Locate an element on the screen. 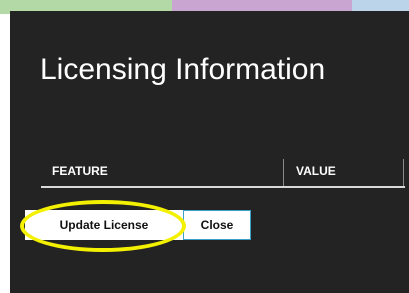 The height and width of the screenshot is (293, 409). column-header-value: VALUE is located at coordinates (316, 171).